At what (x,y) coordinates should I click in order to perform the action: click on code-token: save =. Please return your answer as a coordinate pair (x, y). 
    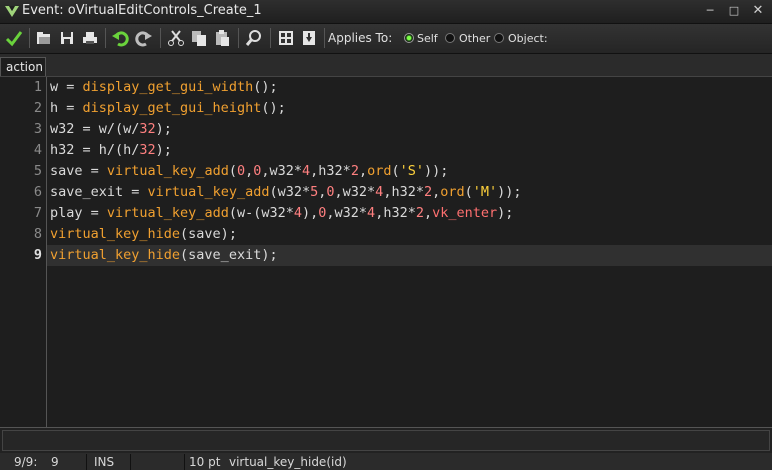
    Looking at the image, I should click on (78, 171).